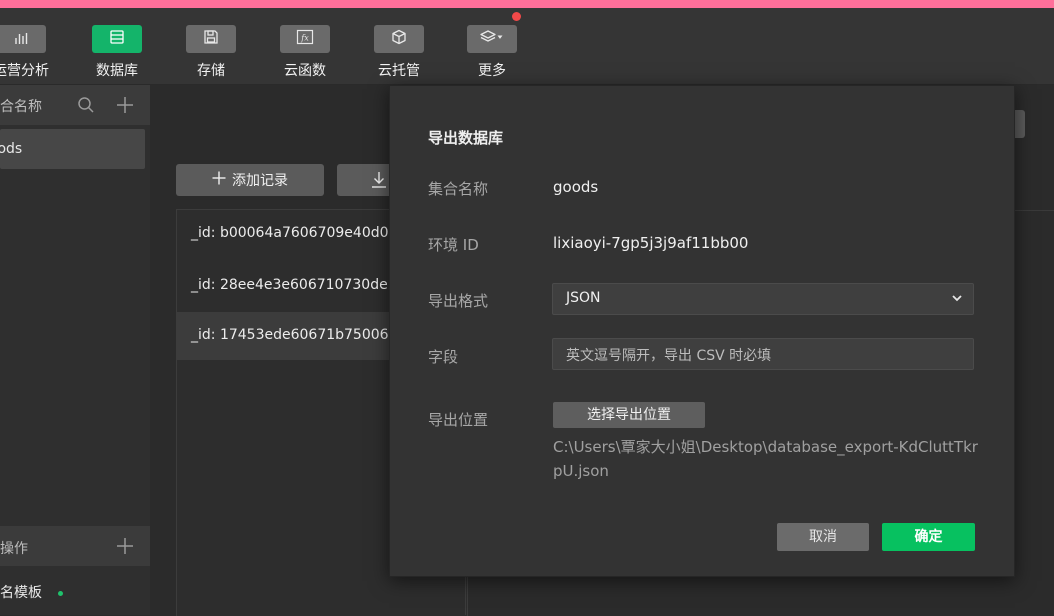 The image size is (1054, 616). I want to click on toolbar-label: 数据库, so click(117, 71).